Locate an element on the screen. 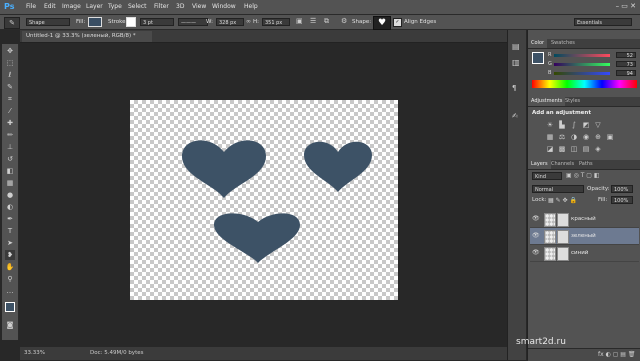  menu-layer: Layer is located at coordinates (94, 6).